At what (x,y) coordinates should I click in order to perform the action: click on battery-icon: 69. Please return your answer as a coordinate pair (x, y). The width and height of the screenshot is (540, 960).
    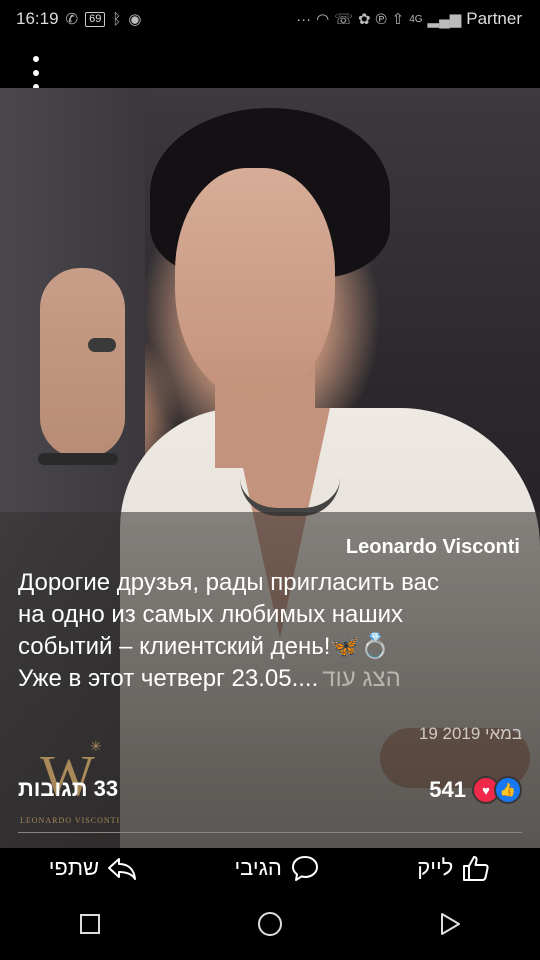
    Looking at the image, I should click on (95, 19).